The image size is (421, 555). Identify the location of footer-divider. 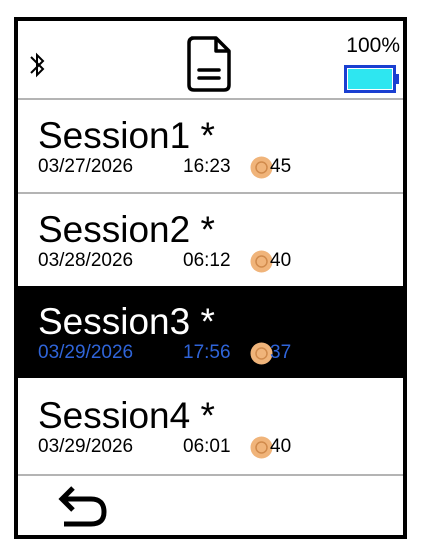
(210, 475).